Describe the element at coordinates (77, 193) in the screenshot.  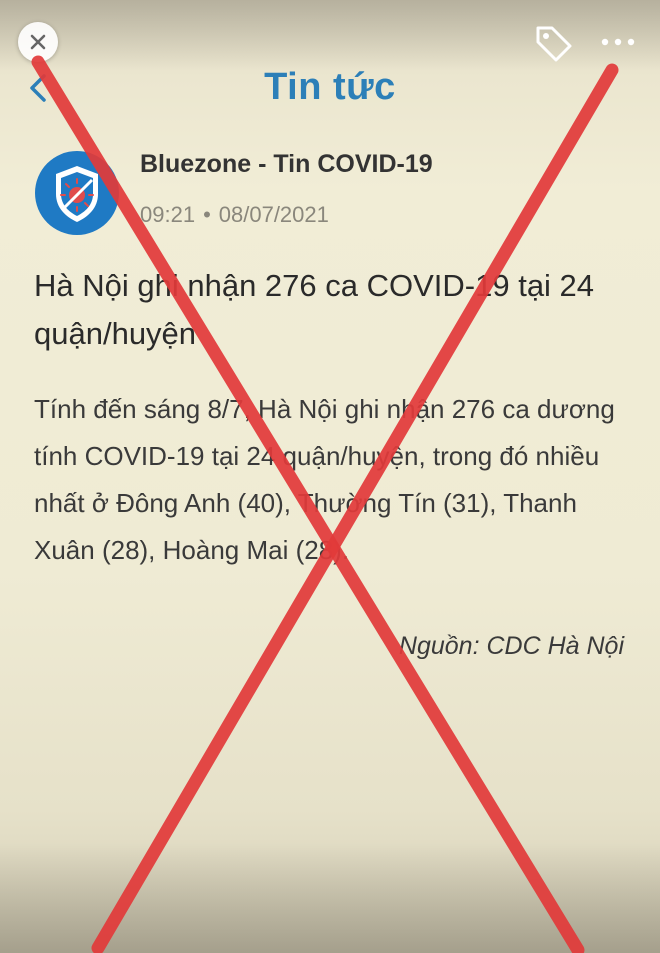
I see `bluezone-logo` at that location.